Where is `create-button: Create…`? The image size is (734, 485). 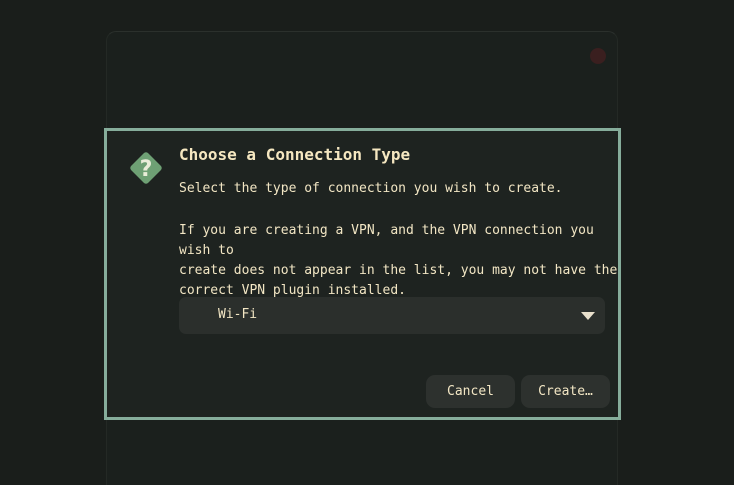 create-button: Create… is located at coordinates (565, 391).